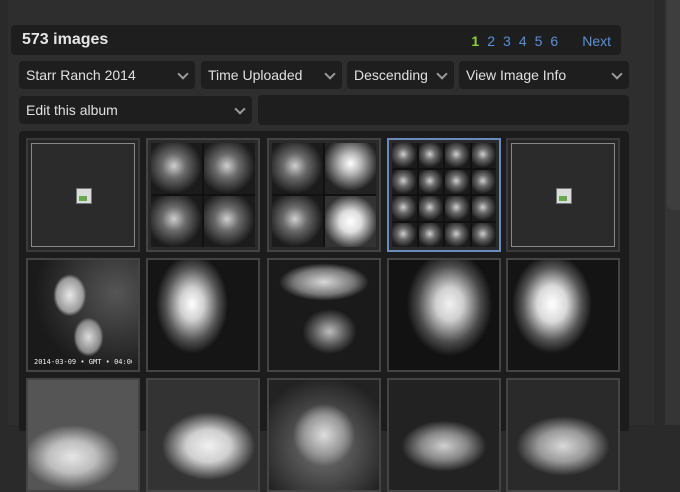  I want to click on page-link-1: 1, so click(475, 41).